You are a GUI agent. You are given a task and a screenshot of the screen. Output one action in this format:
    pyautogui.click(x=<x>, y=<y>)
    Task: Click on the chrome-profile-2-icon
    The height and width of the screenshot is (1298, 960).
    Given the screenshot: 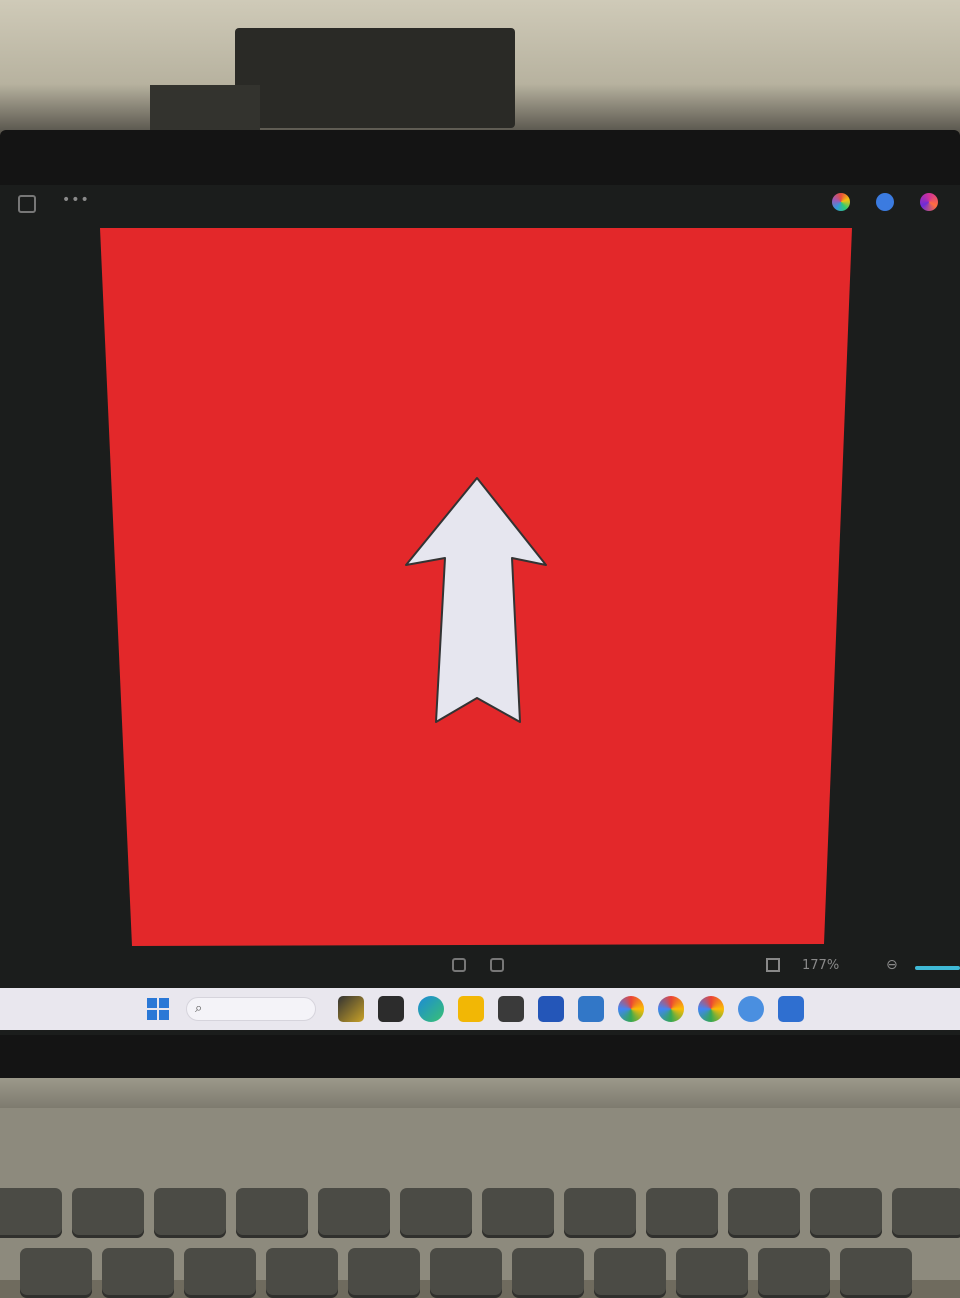 What is the action you would take?
    pyautogui.click(x=671, y=1009)
    